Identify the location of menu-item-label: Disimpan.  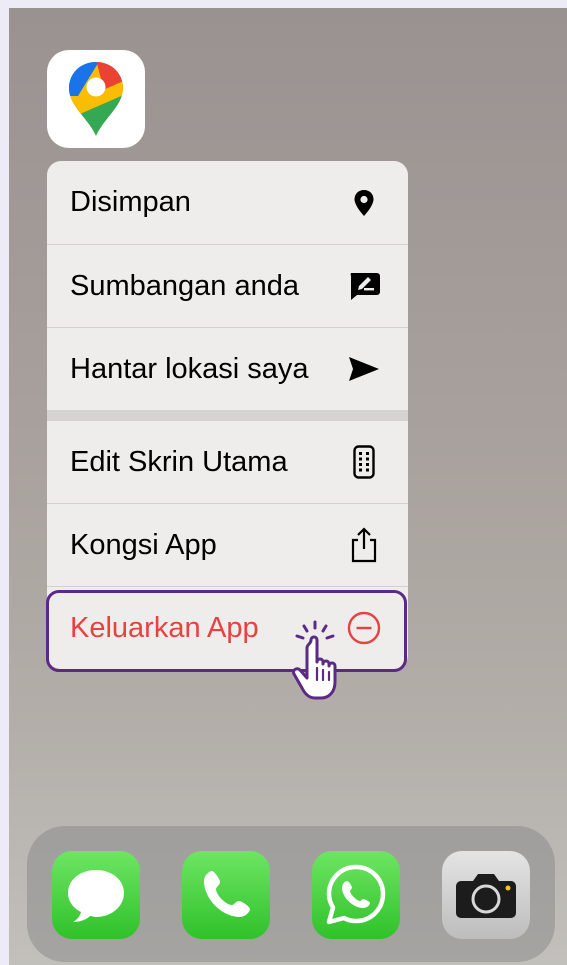
(130, 202).